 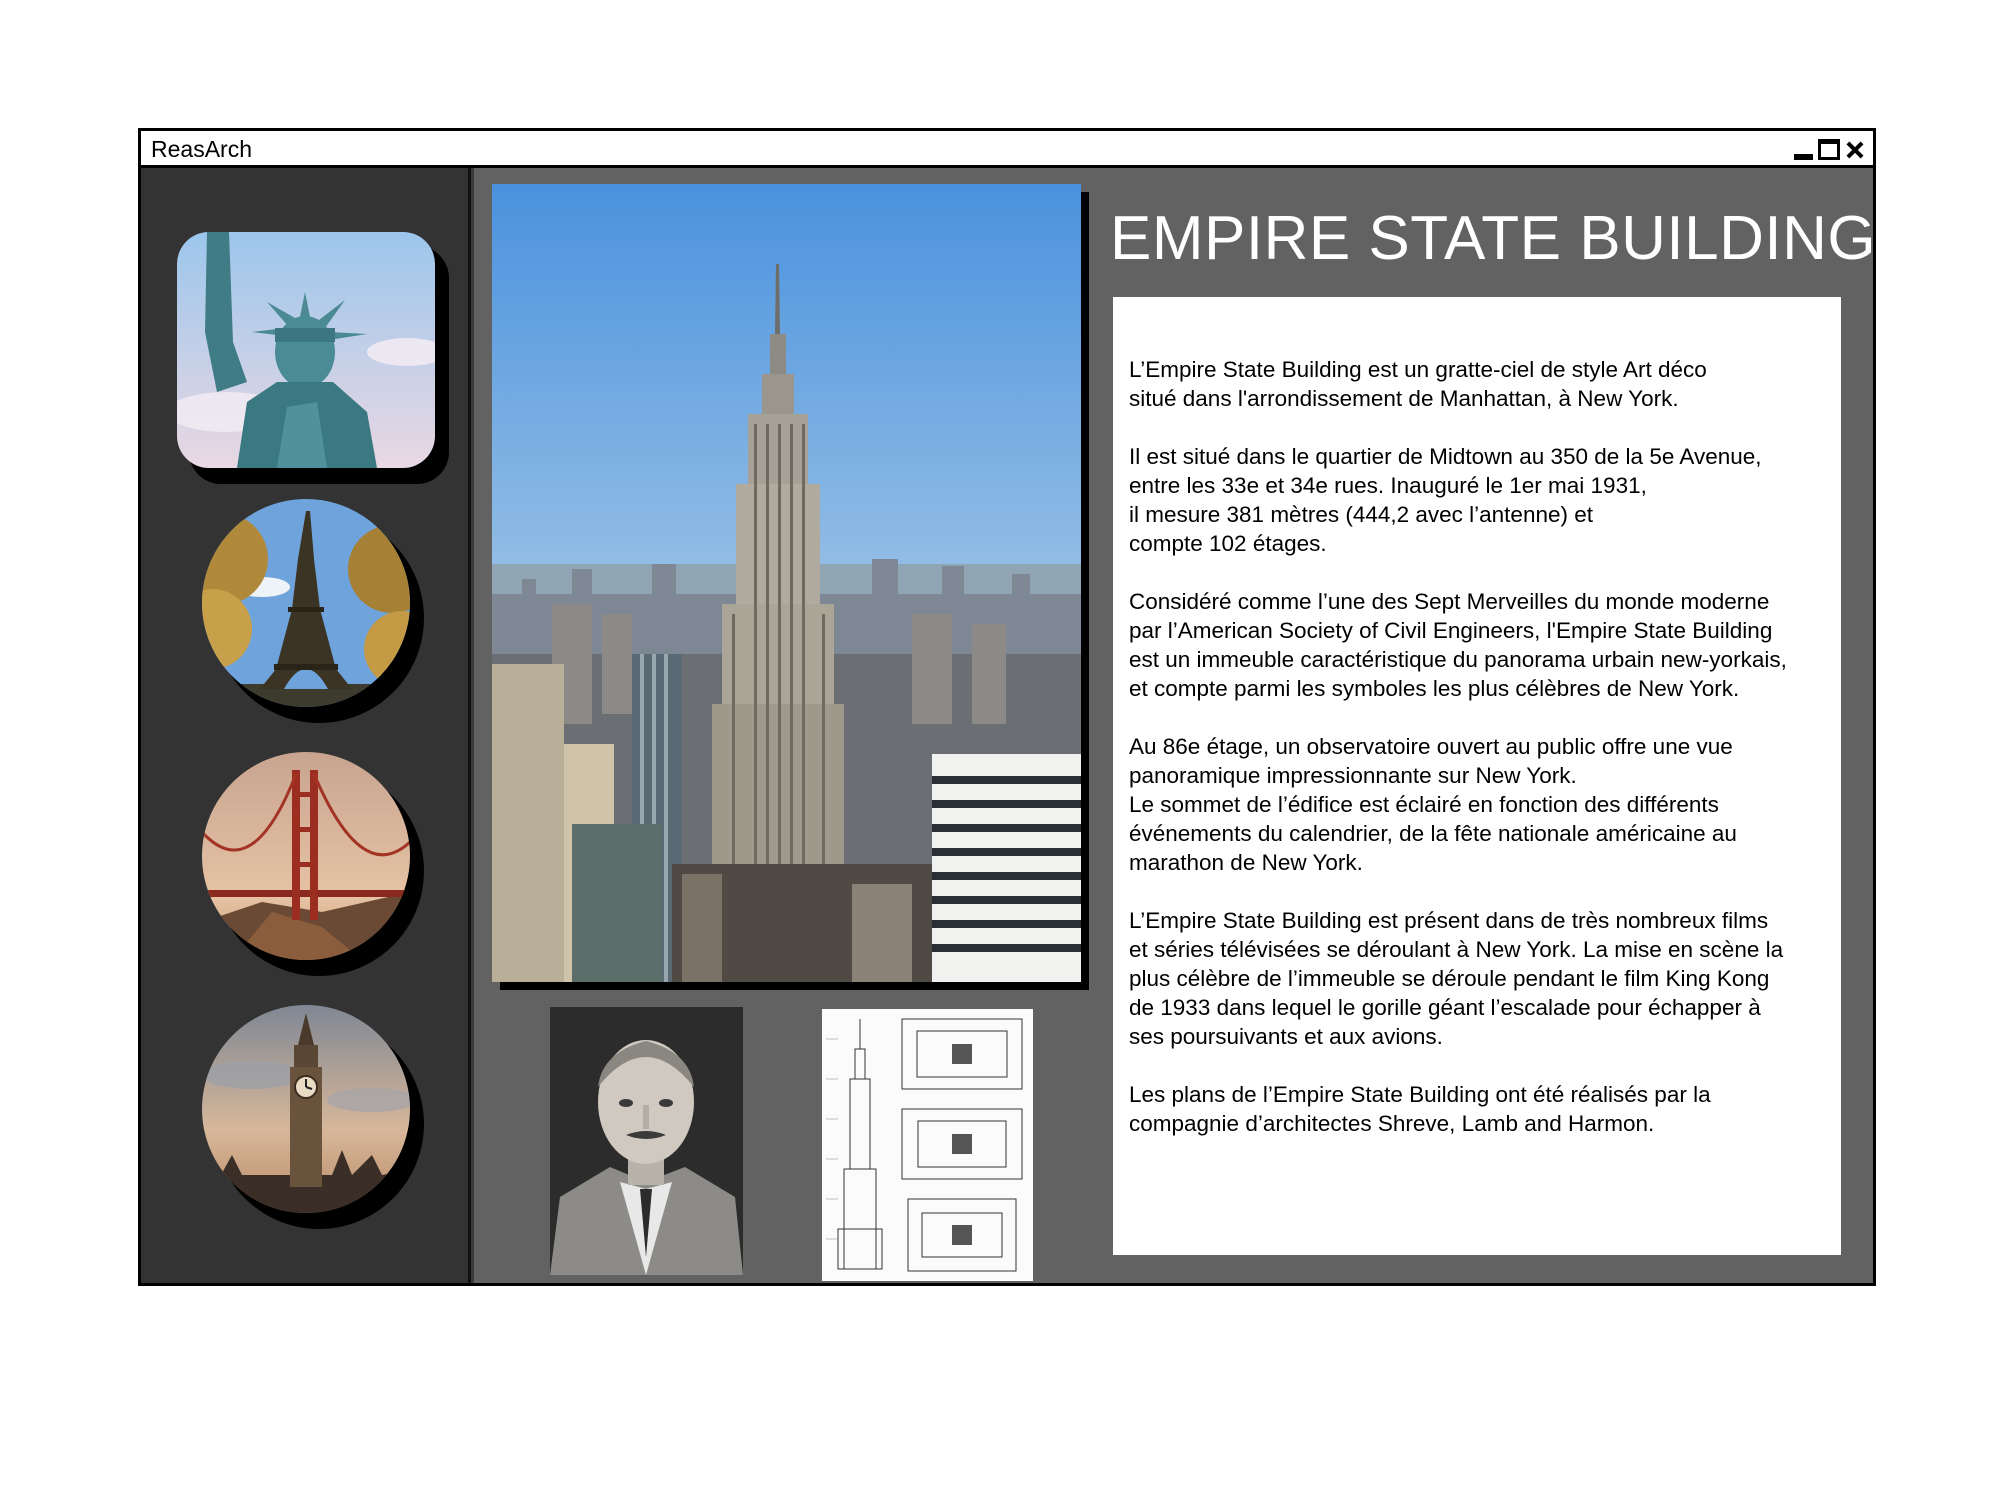 I want to click on portrait-icon, so click(x=646, y=1141).